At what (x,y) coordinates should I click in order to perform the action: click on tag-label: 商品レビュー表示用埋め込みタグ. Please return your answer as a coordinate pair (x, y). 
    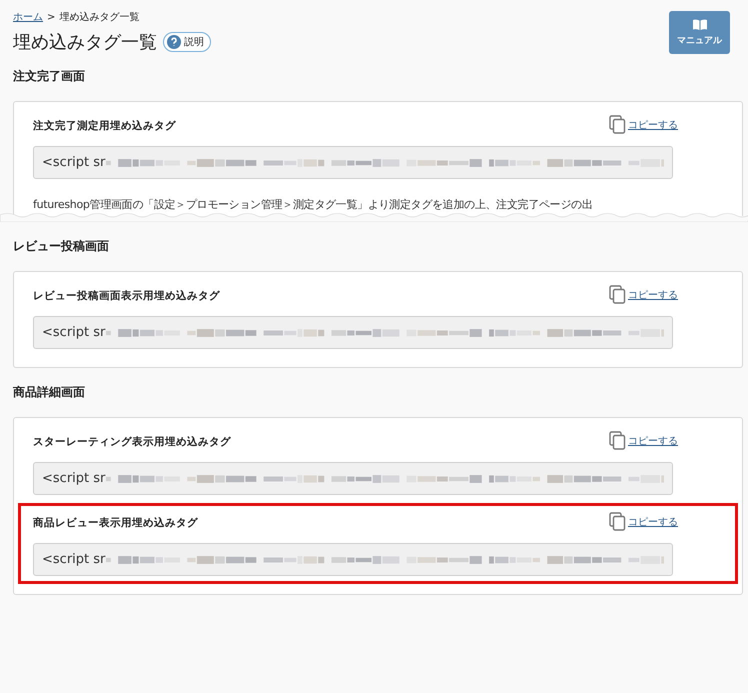
    Looking at the image, I should click on (115, 523).